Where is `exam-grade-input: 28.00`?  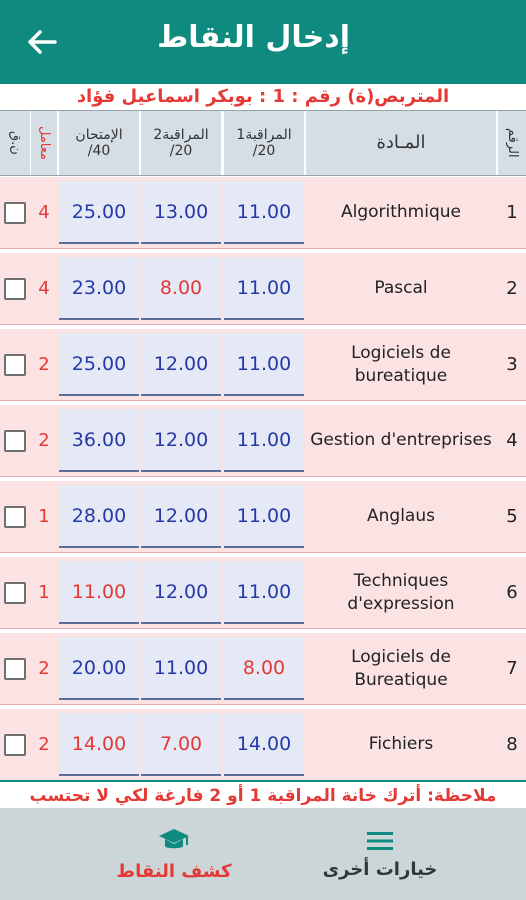
exam-grade-input: 28.00 is located at coordinates (99, 516).